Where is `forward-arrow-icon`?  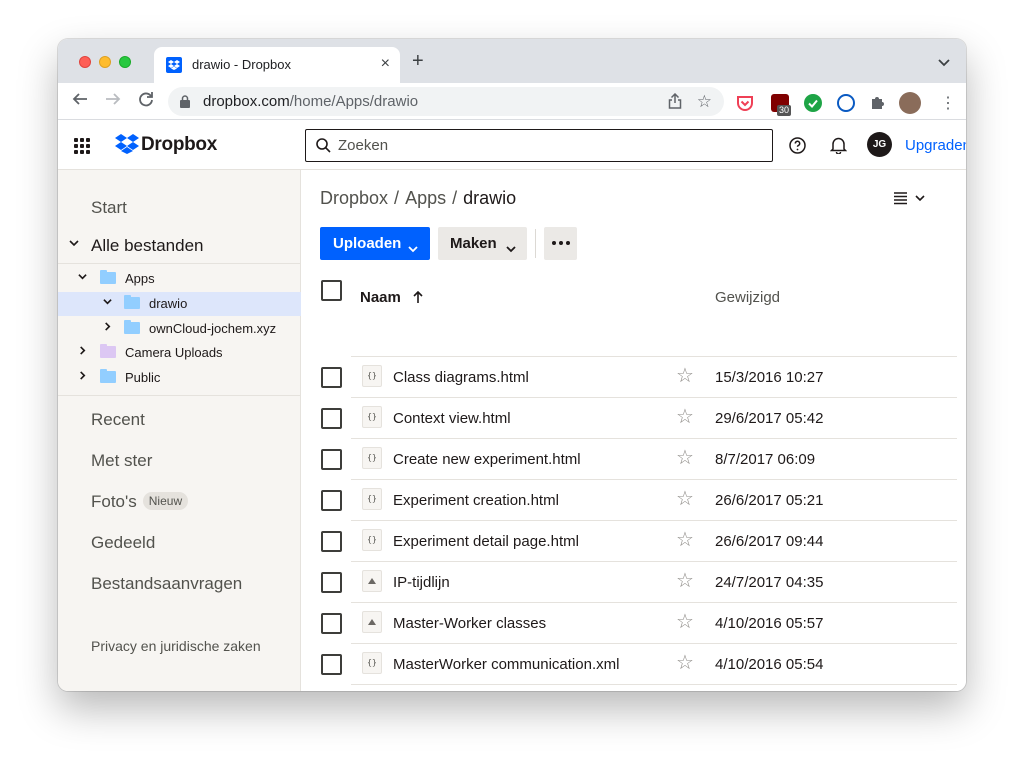
forward-arrow-icon is located at coordinates (113, 101).